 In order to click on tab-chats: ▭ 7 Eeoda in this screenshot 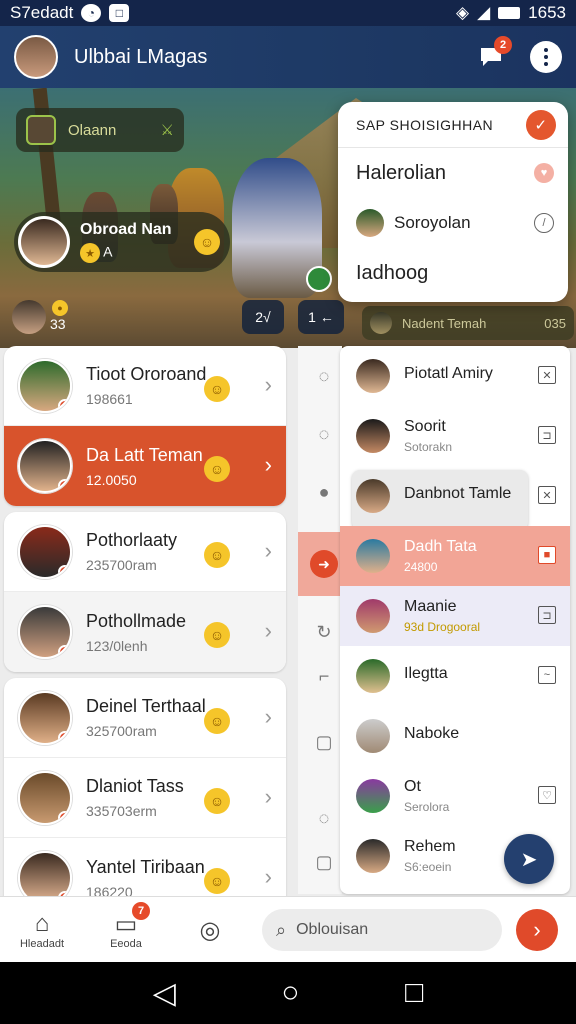, I will do `click(126, 925)`.